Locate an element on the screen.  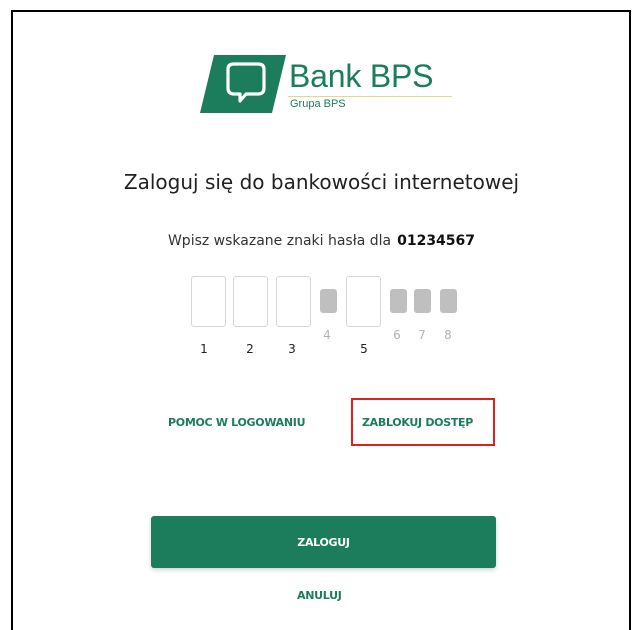
bank-logo: Bank BPS Grupa BPS is located at coordinates (330, 87).